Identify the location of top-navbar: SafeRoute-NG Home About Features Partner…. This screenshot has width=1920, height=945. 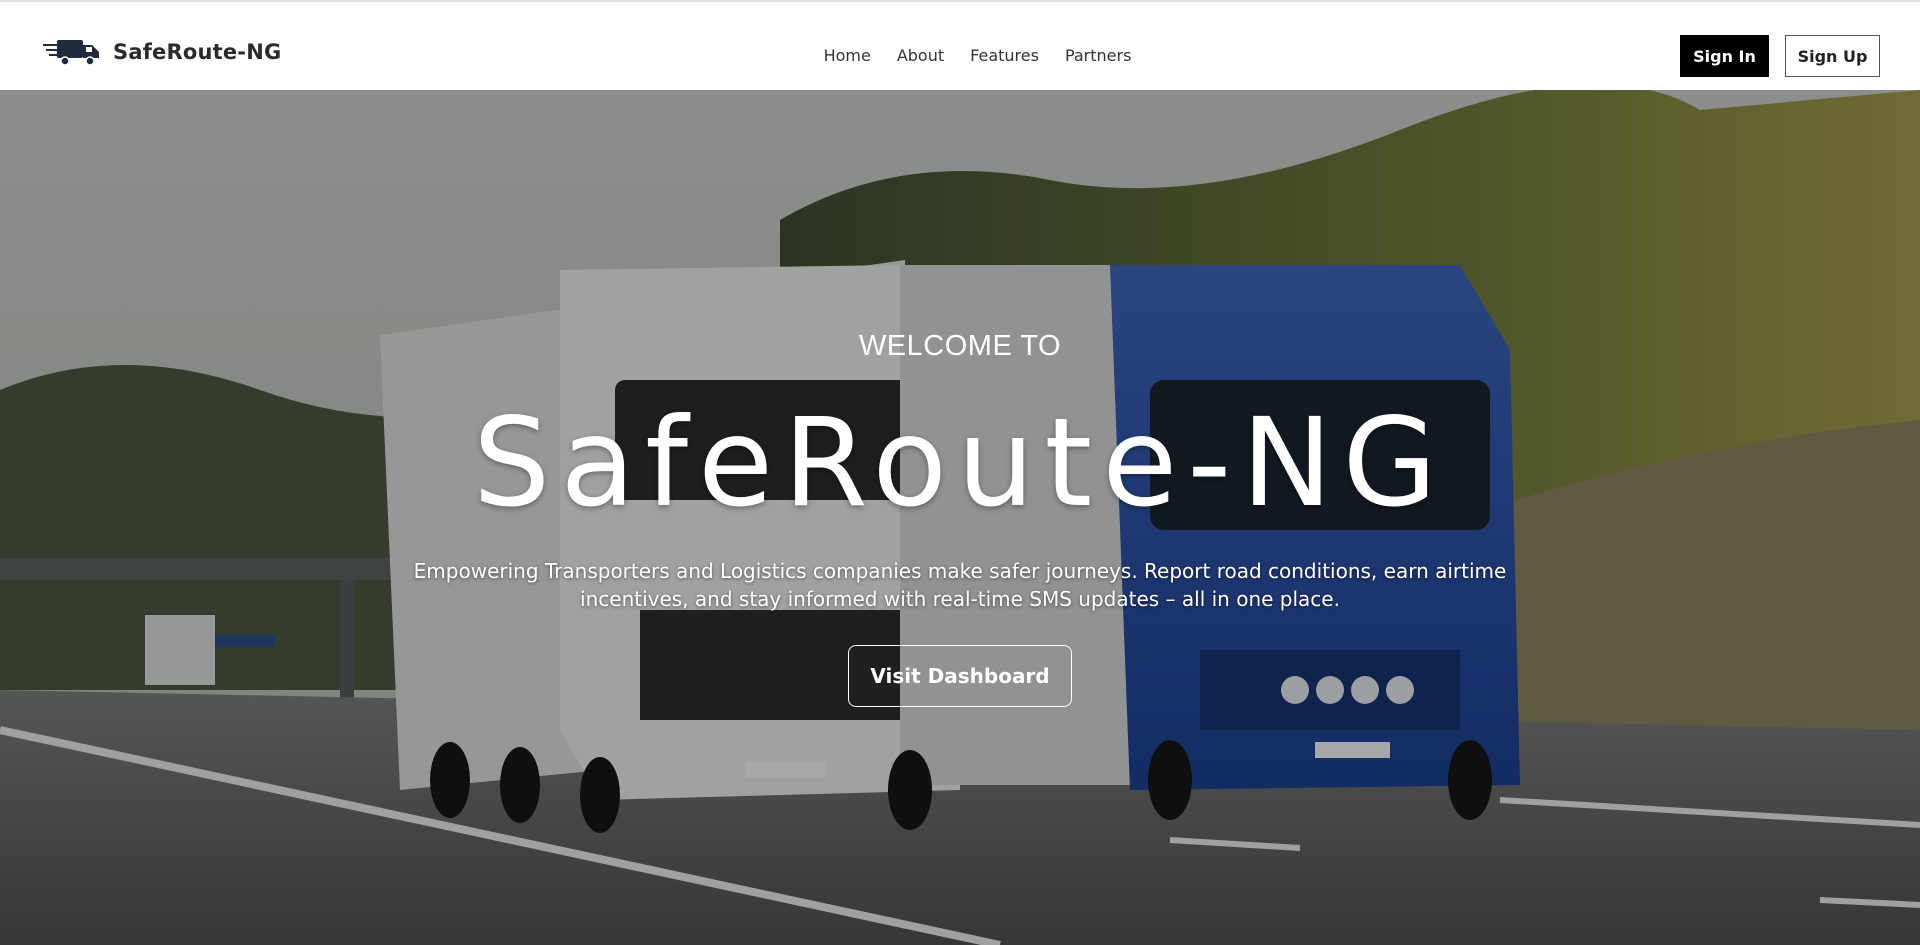
(960, 45).